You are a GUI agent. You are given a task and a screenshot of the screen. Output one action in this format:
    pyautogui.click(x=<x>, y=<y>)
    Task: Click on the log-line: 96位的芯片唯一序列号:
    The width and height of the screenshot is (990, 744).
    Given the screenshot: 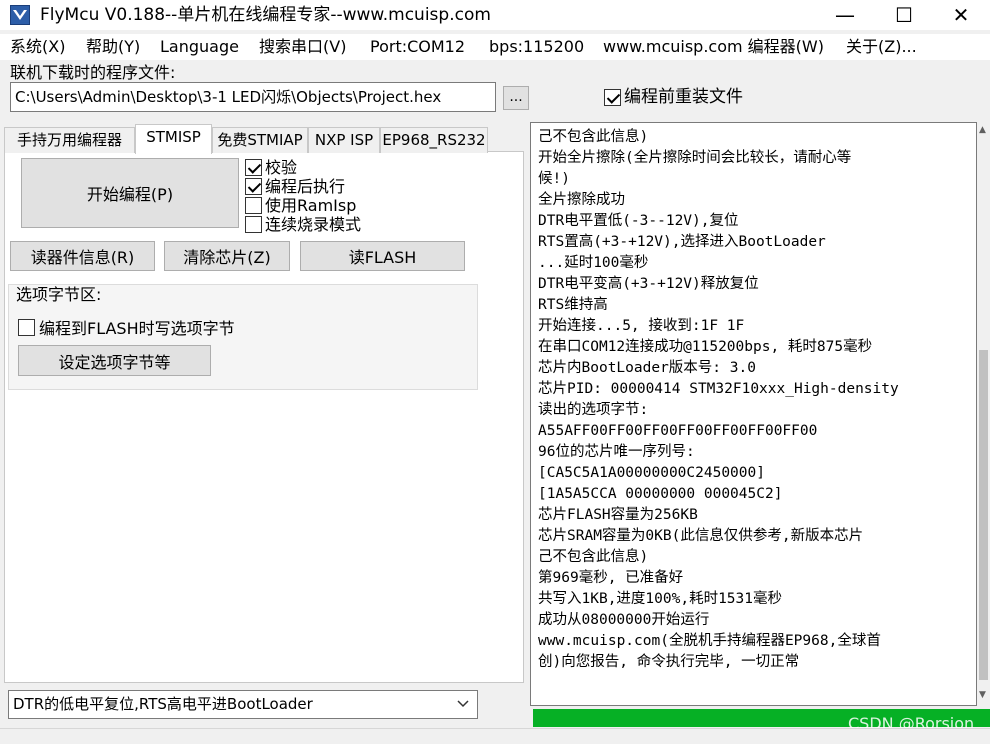 What is the action you would take?
    pyautogui.click(x=616, y=452)
    